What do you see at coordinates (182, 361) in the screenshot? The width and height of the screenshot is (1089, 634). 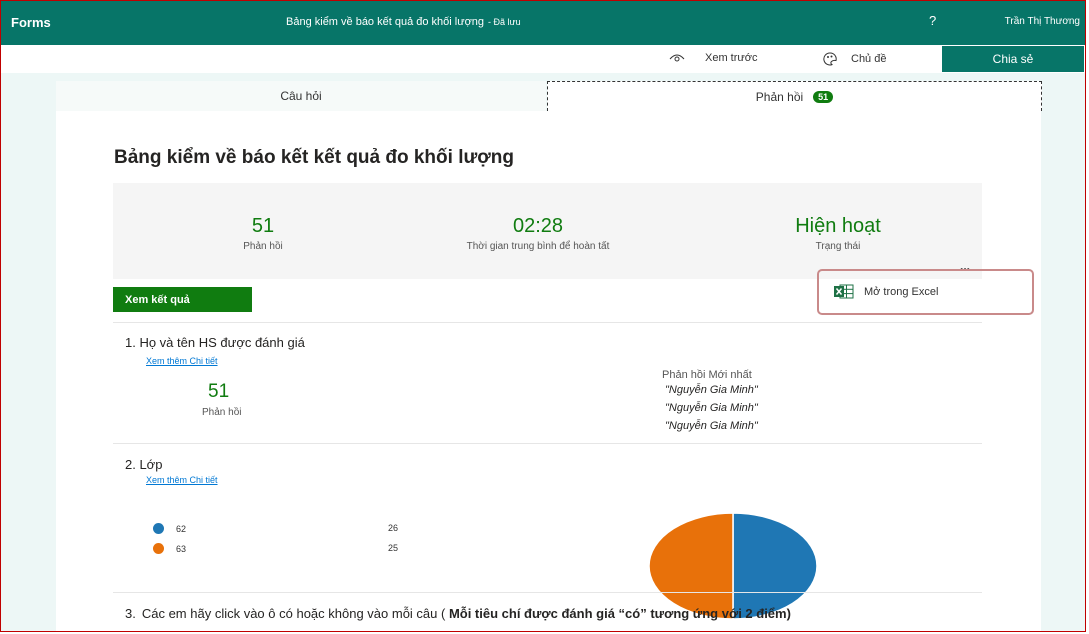 I see `question-1-details-link: Xem thêm Chi tiết` at bounding box center [182, 361].